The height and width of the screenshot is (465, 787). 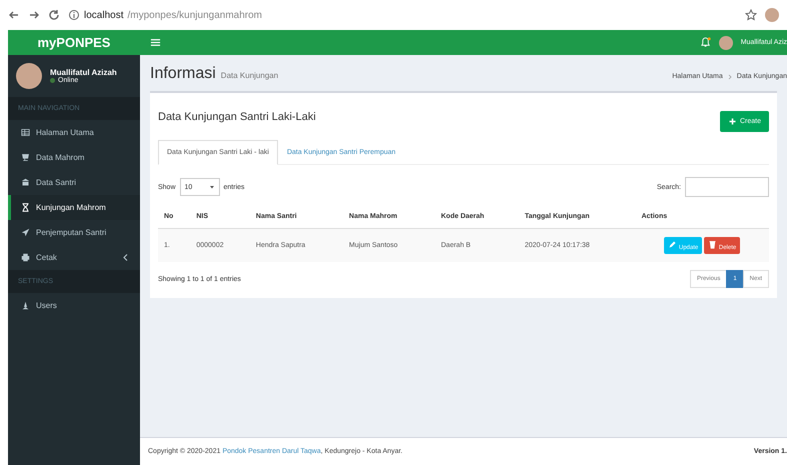 What do you see at coordinates (183, 74) in the screenshot?
I see `page-title: Informasi` at bounding box center [183, 74].